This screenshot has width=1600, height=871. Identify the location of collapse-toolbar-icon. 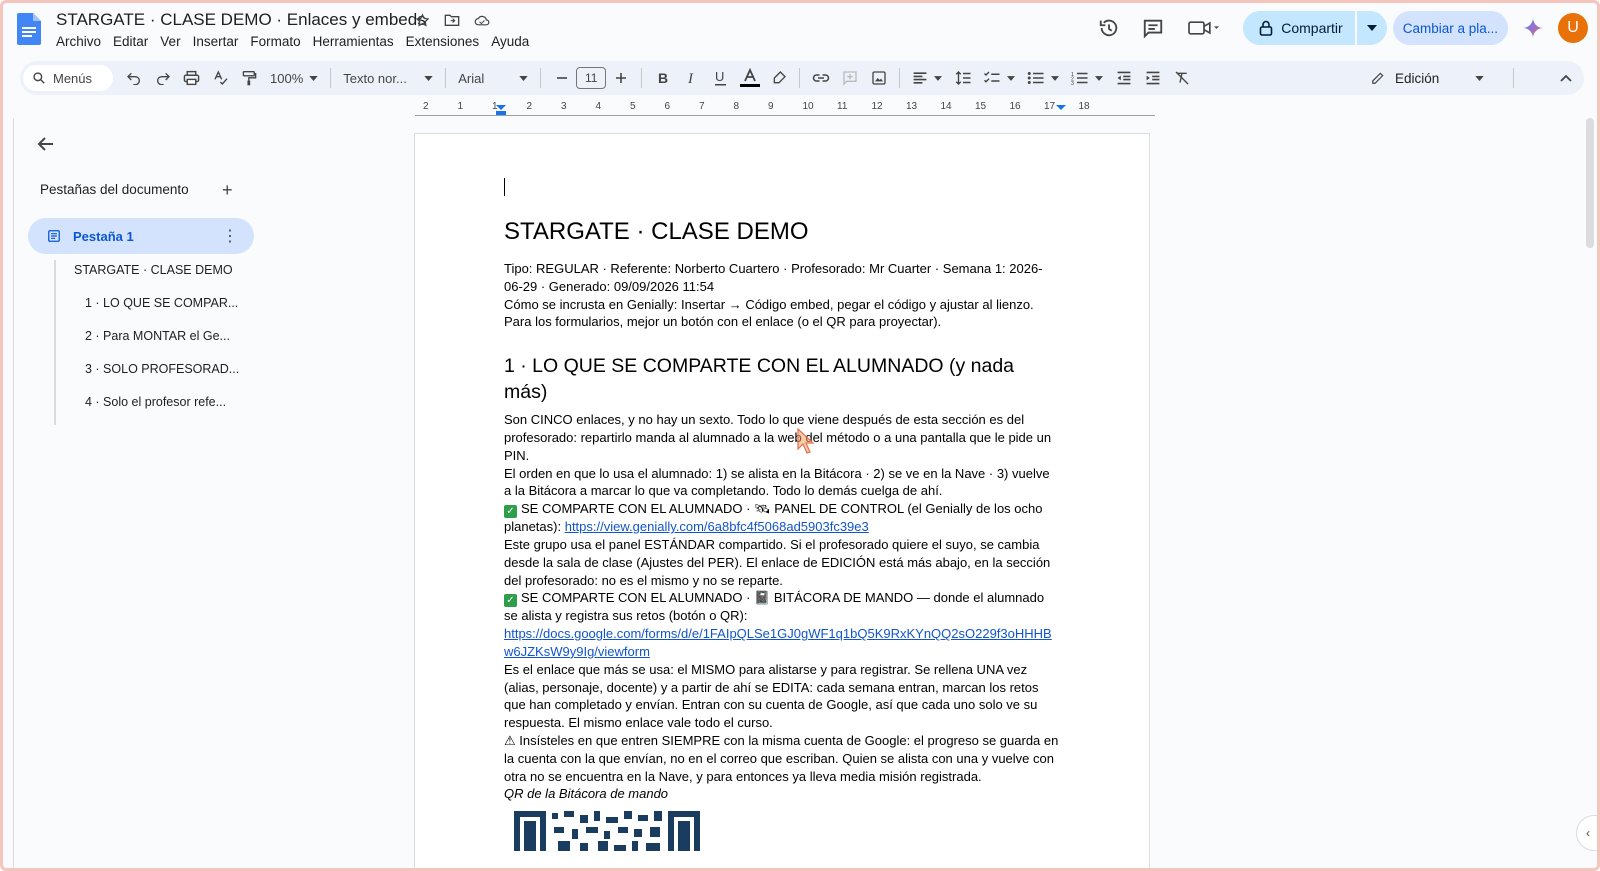
(1566, 78).